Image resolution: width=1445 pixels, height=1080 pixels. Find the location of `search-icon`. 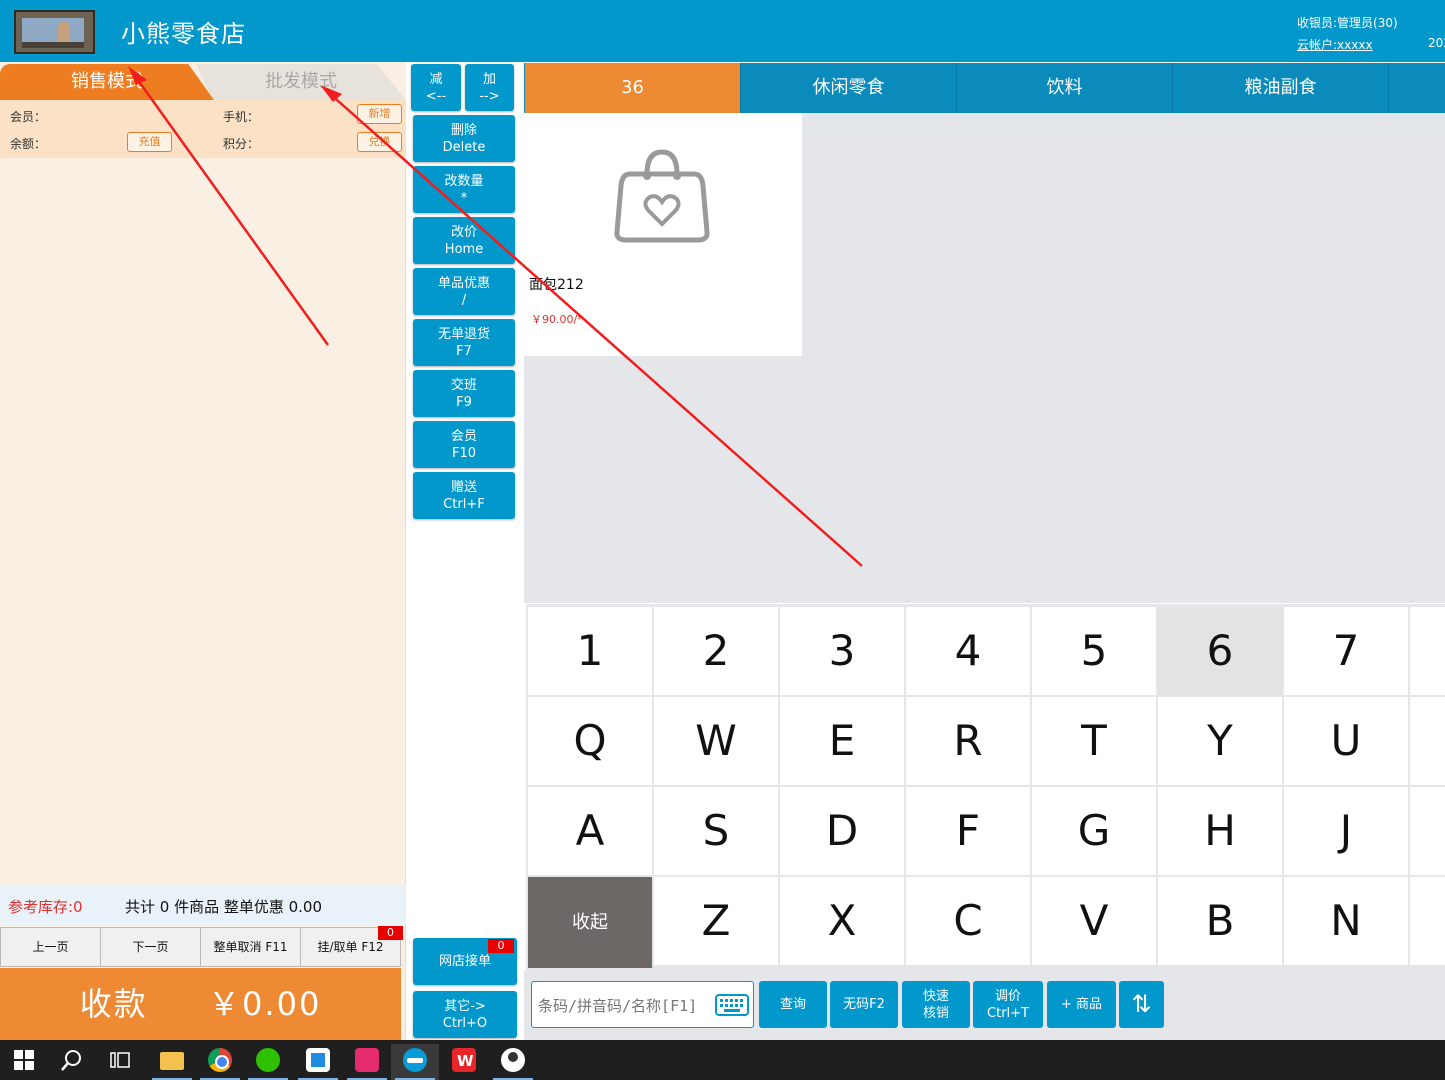

search-icon is located at coordinates (72, 1060).